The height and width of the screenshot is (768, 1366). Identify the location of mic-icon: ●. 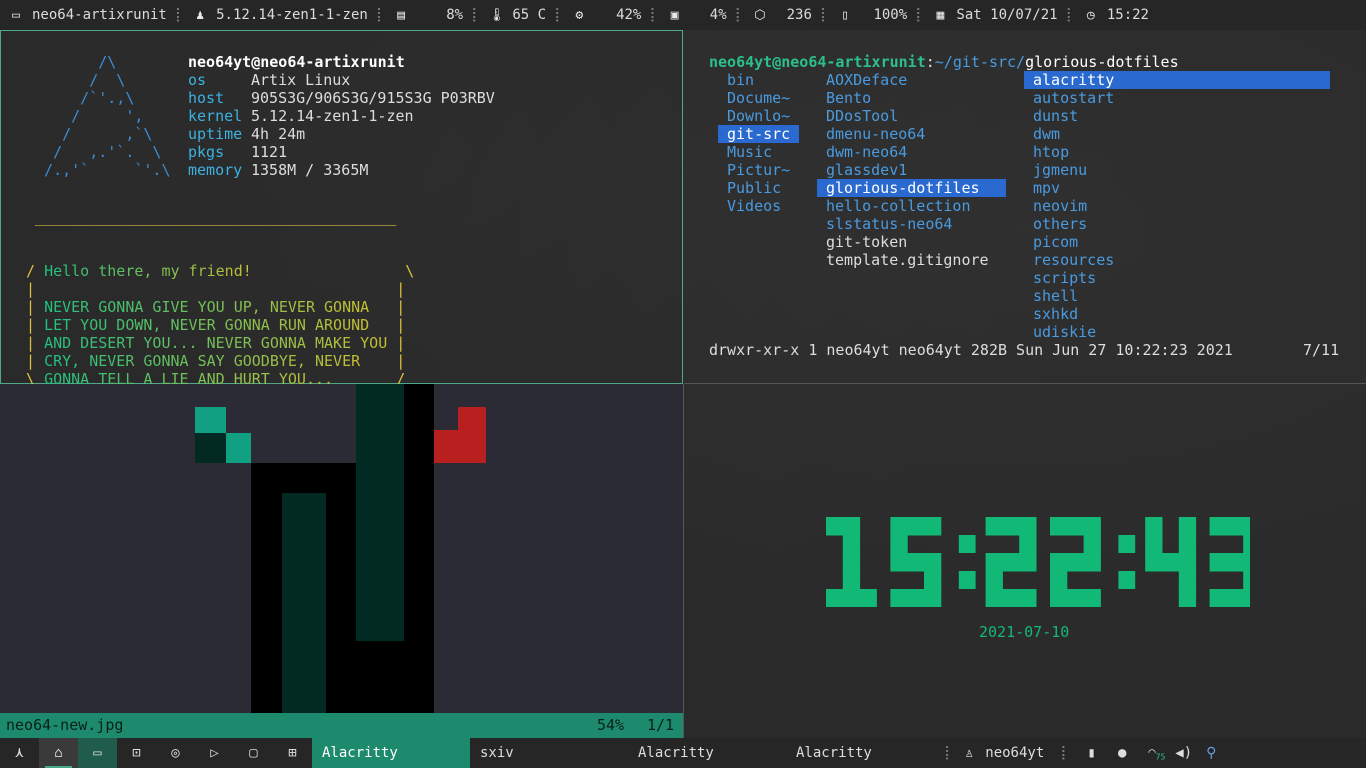
(1122, 753).